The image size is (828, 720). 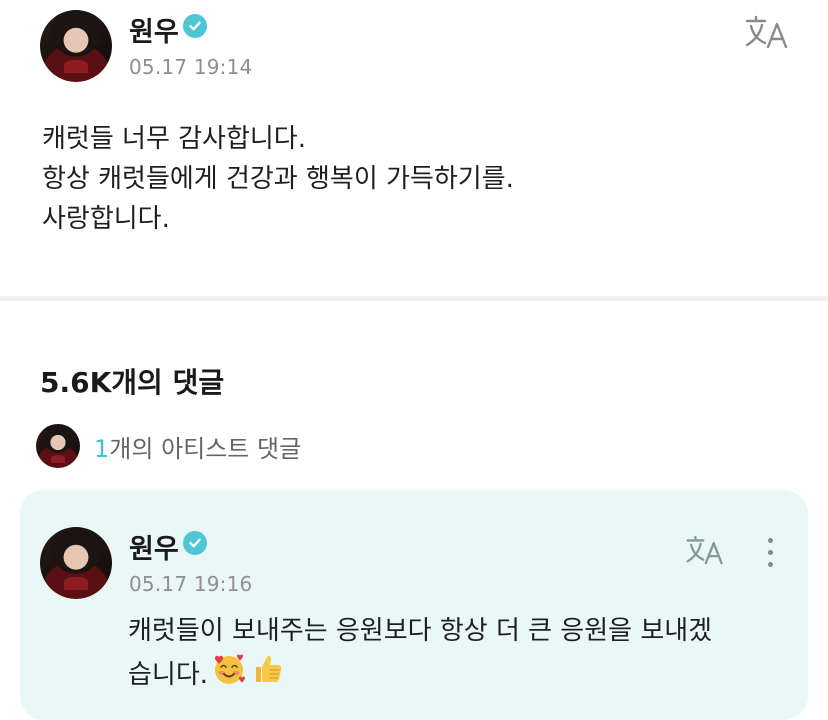 I want to click on artist-comments-number: 1, so click(x=102, y=448).